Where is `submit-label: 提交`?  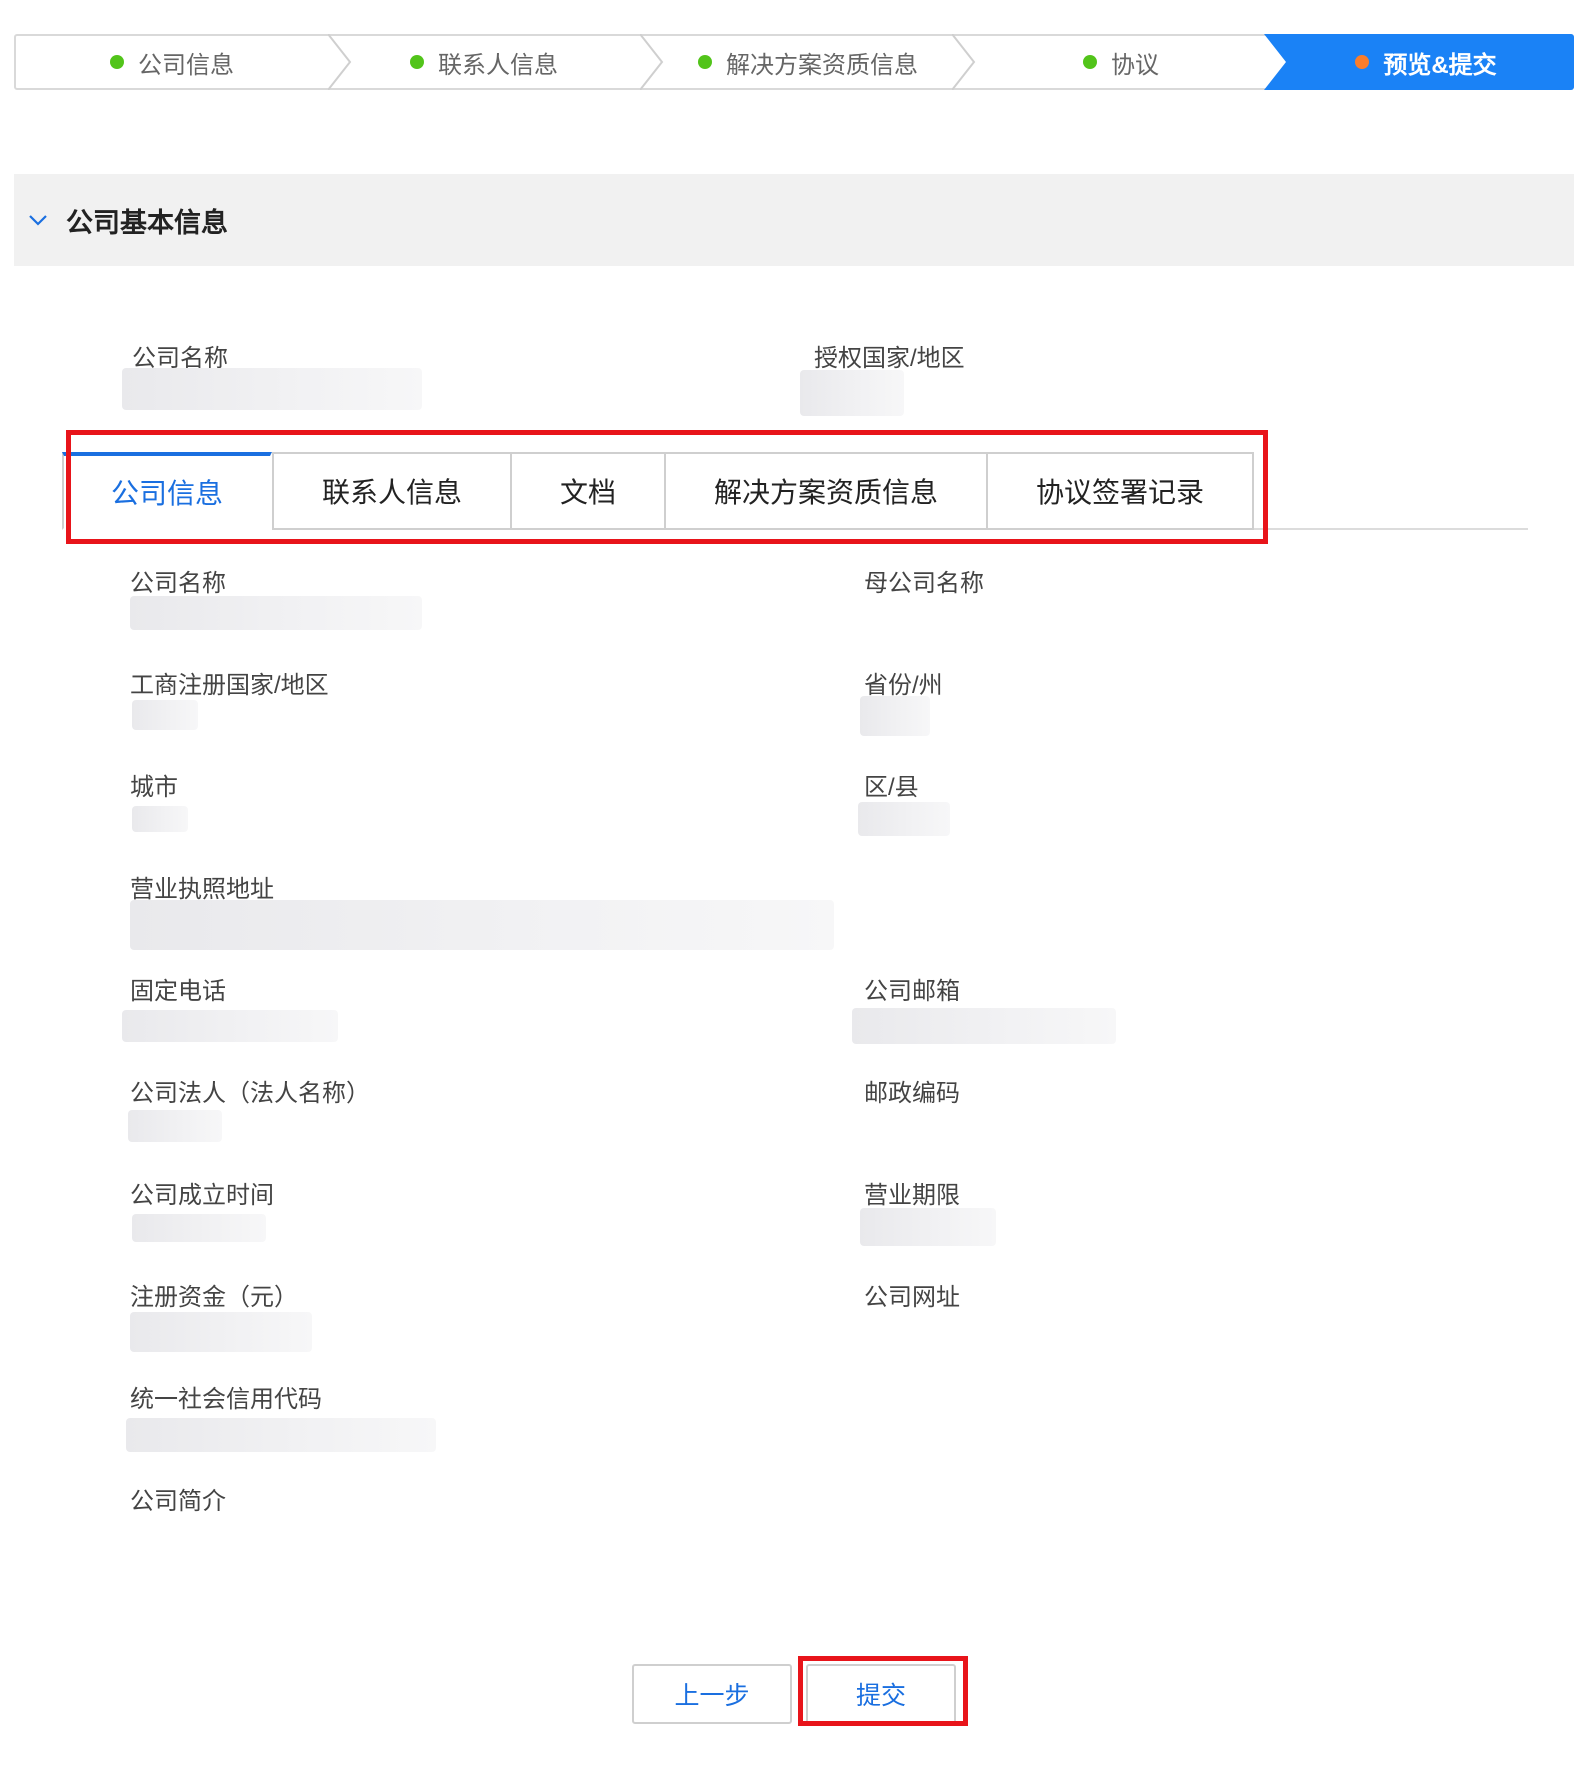 submit-label: 提交 is located at coordinates (880, 1696).